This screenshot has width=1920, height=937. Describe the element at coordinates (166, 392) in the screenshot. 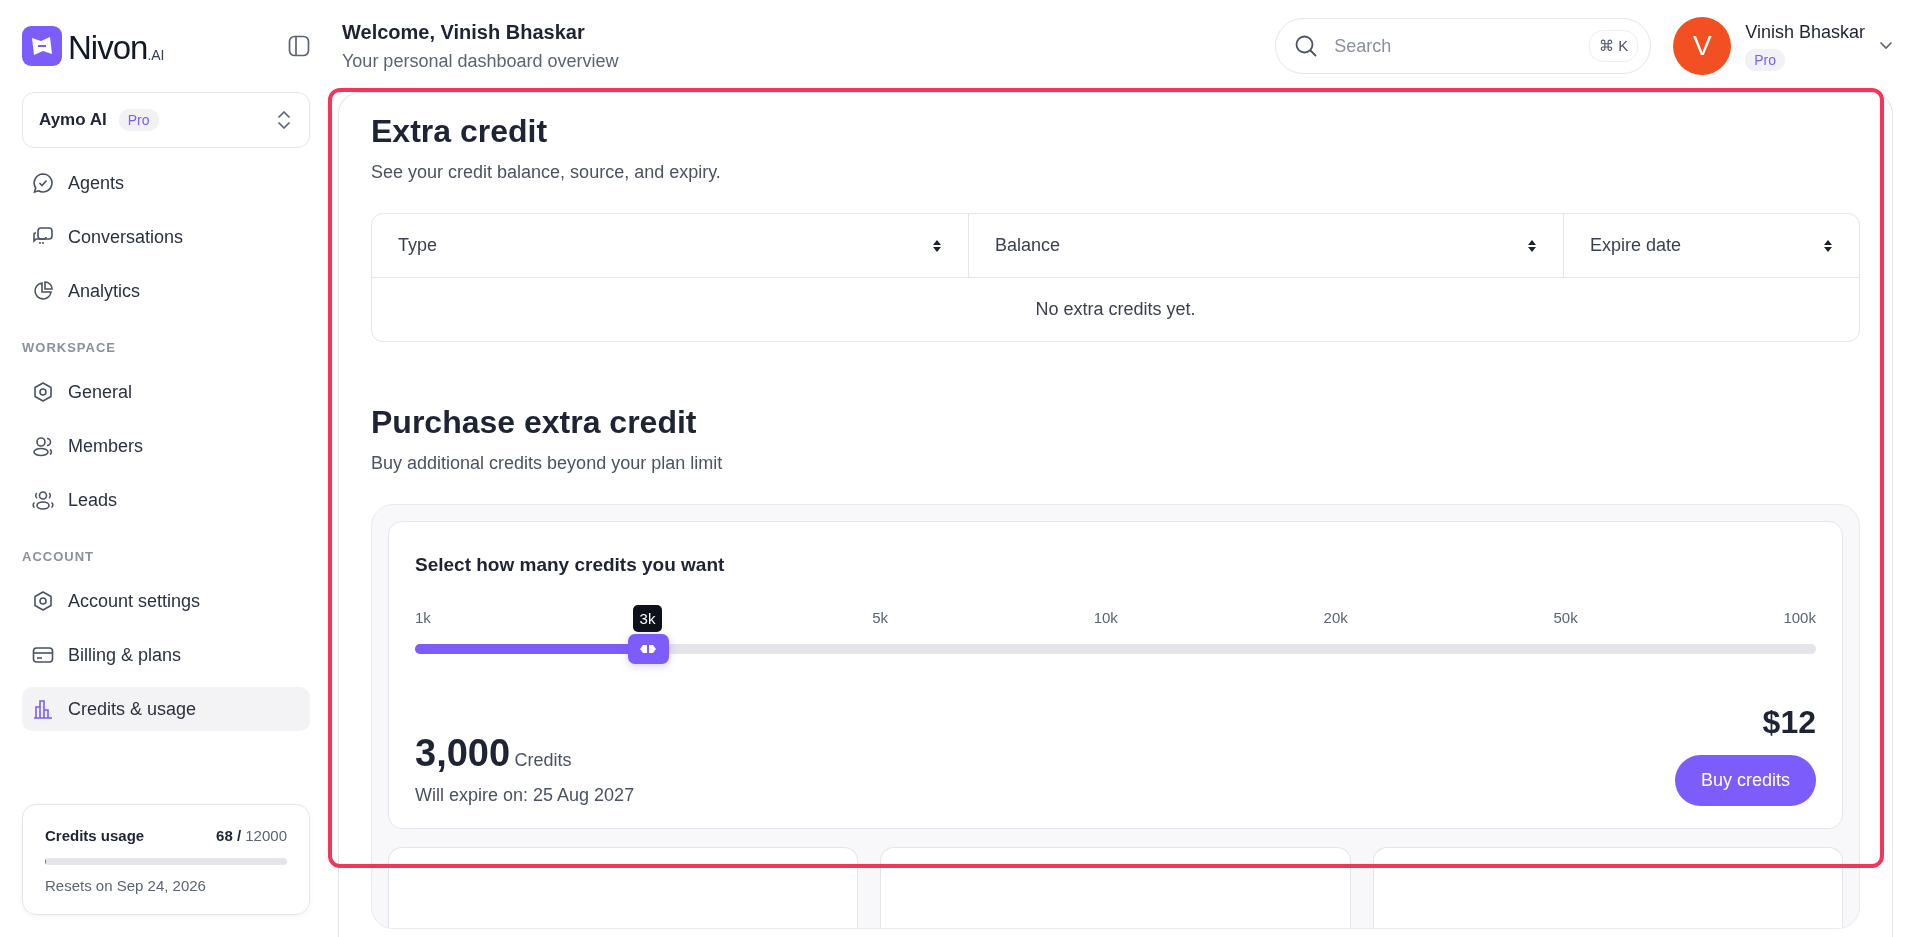

I see `sidebar-item: General` at that location.